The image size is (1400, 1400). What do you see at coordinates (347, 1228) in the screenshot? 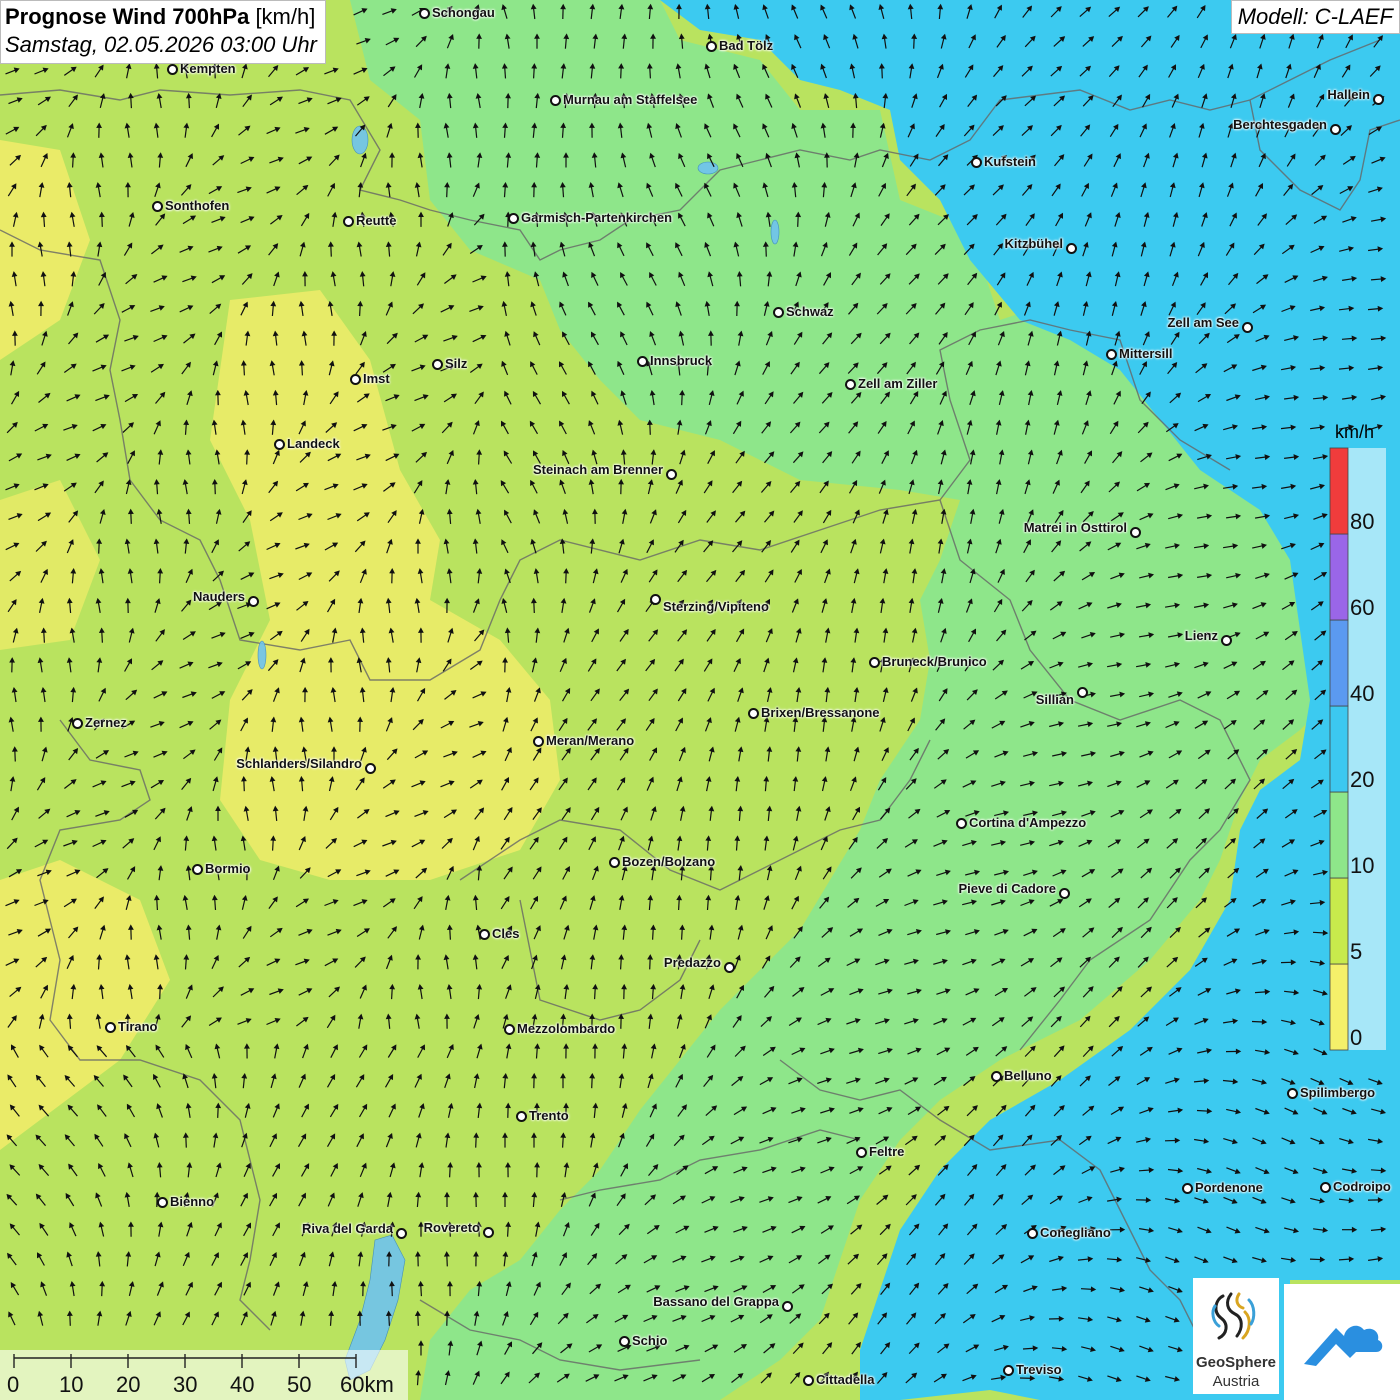
I see `city-label: Riva del Garda` at bounding box center [347, 1228].